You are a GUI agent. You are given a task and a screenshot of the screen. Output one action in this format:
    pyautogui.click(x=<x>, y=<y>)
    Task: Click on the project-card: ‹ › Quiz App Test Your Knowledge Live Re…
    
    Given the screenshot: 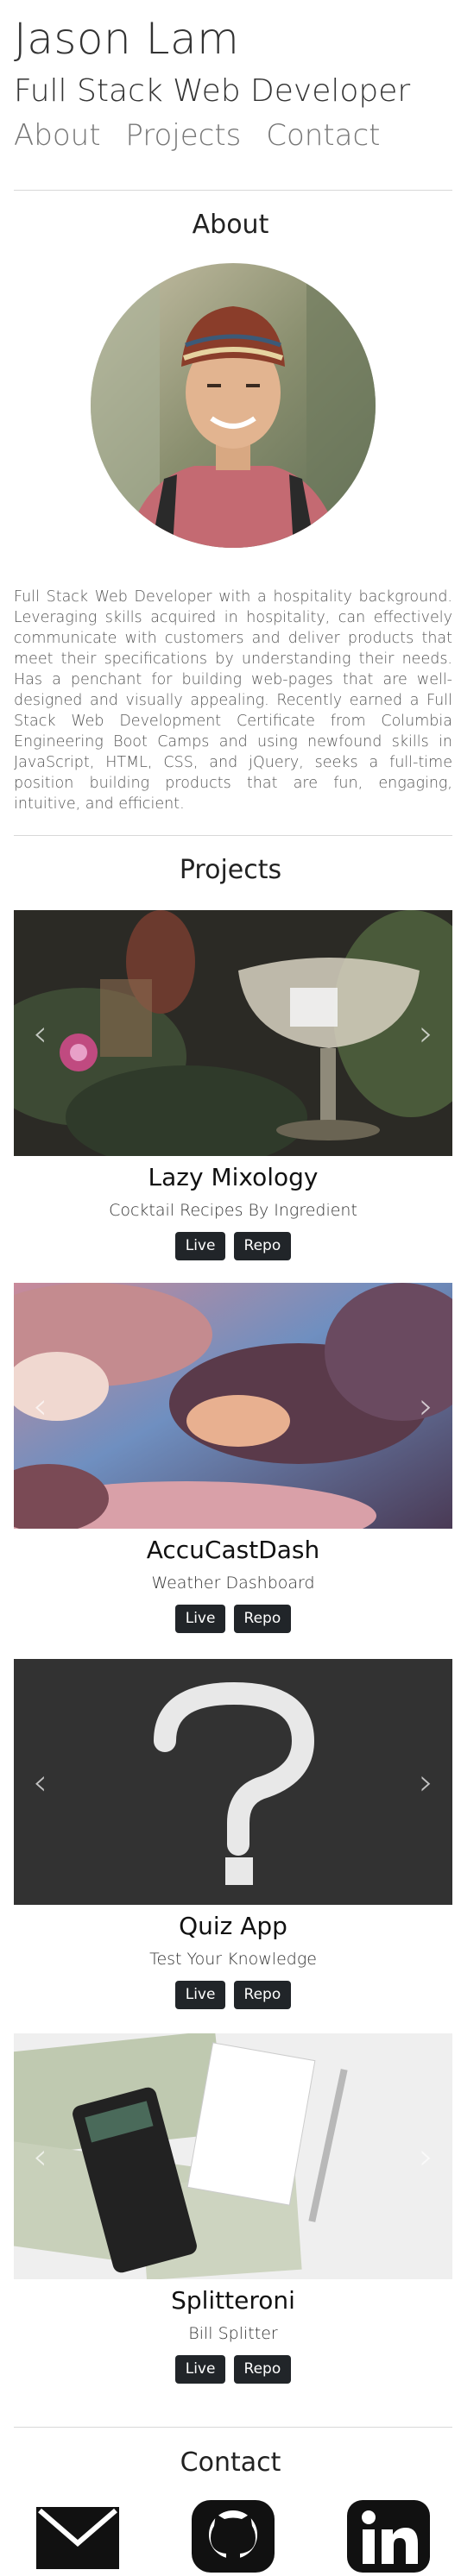 What is the action you would take?
    pyautogui.click(x=233, y=1834)
    